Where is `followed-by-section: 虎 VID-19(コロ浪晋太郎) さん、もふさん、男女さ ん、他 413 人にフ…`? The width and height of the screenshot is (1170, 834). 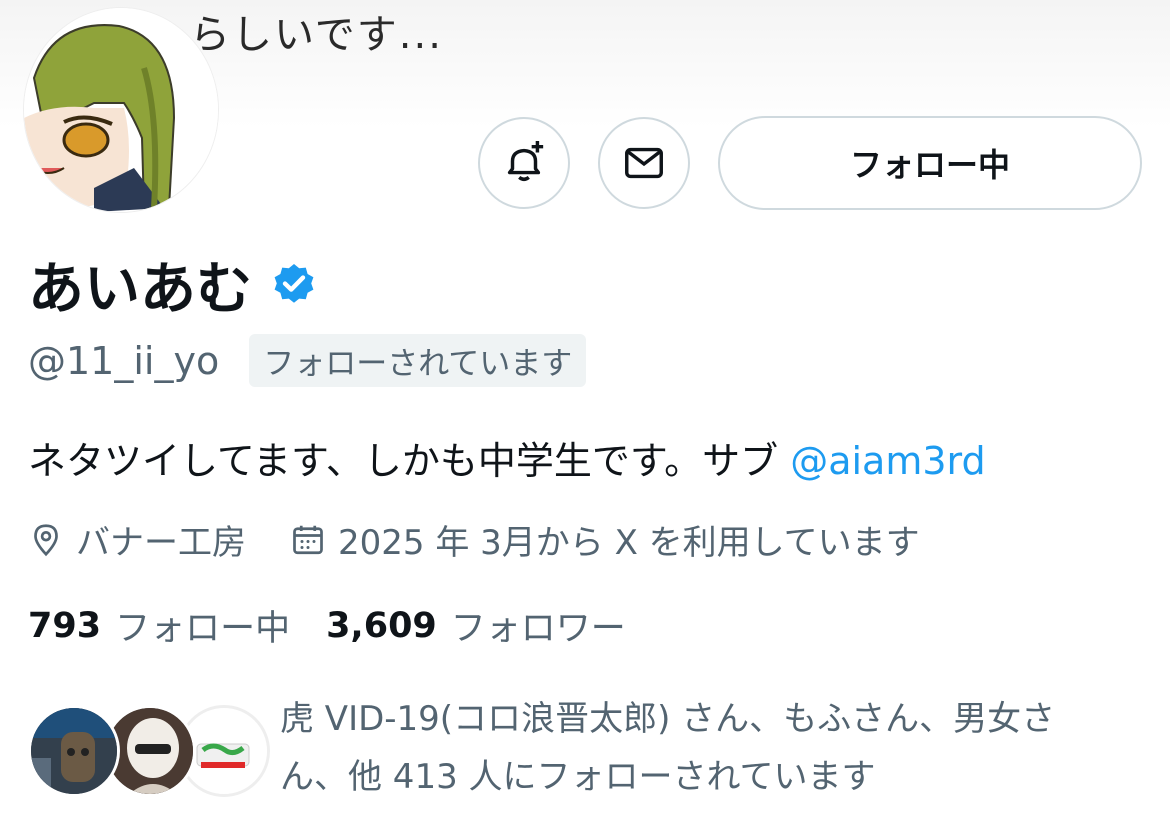 followed-by-section: 虎 VID-19(コロ浪晋太郎) さん、もふさん、男女さ ん、他 413 人にフ… is located at coordinates (588, 750).